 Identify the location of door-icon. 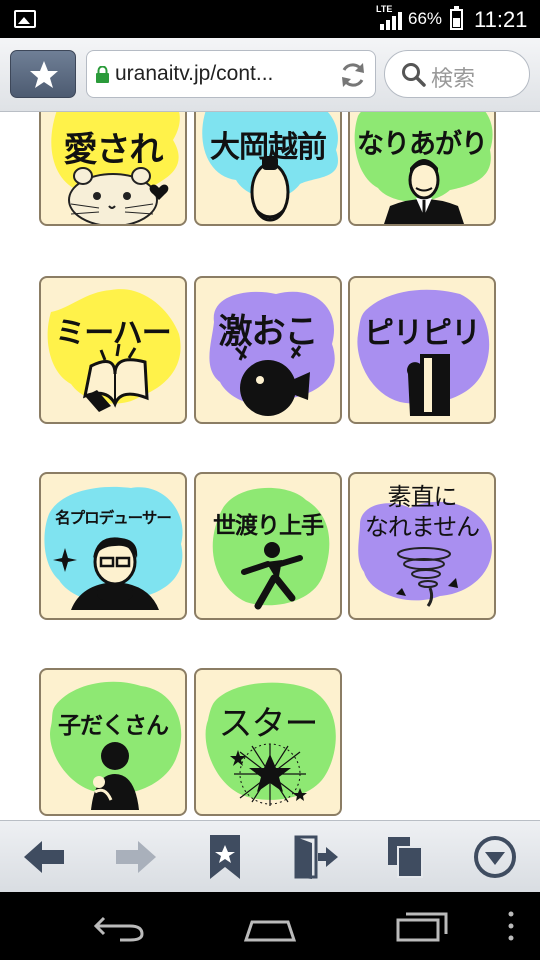
(428, 385).